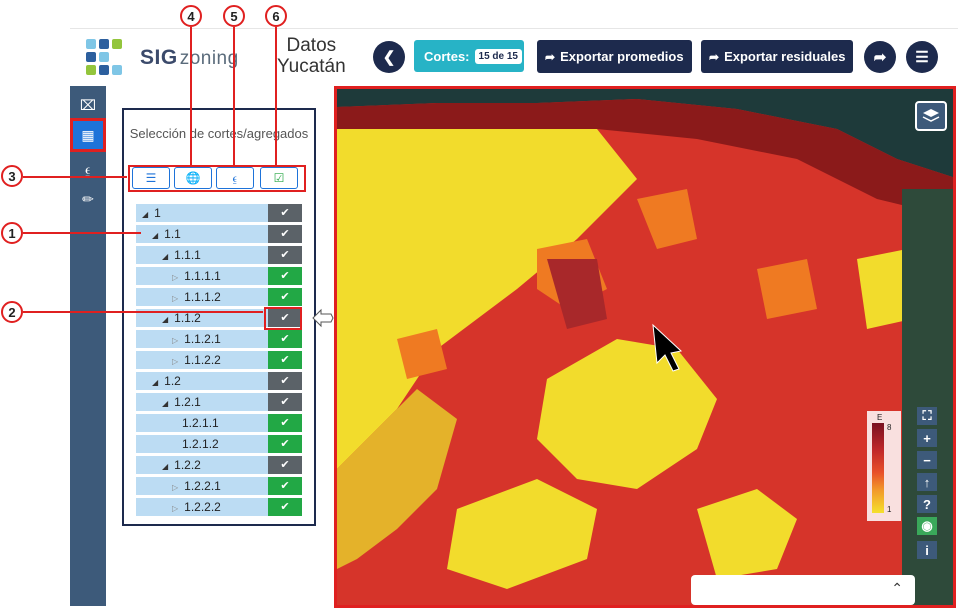  I want to click on tool-globe-button: 🌐, so click(193, 178).